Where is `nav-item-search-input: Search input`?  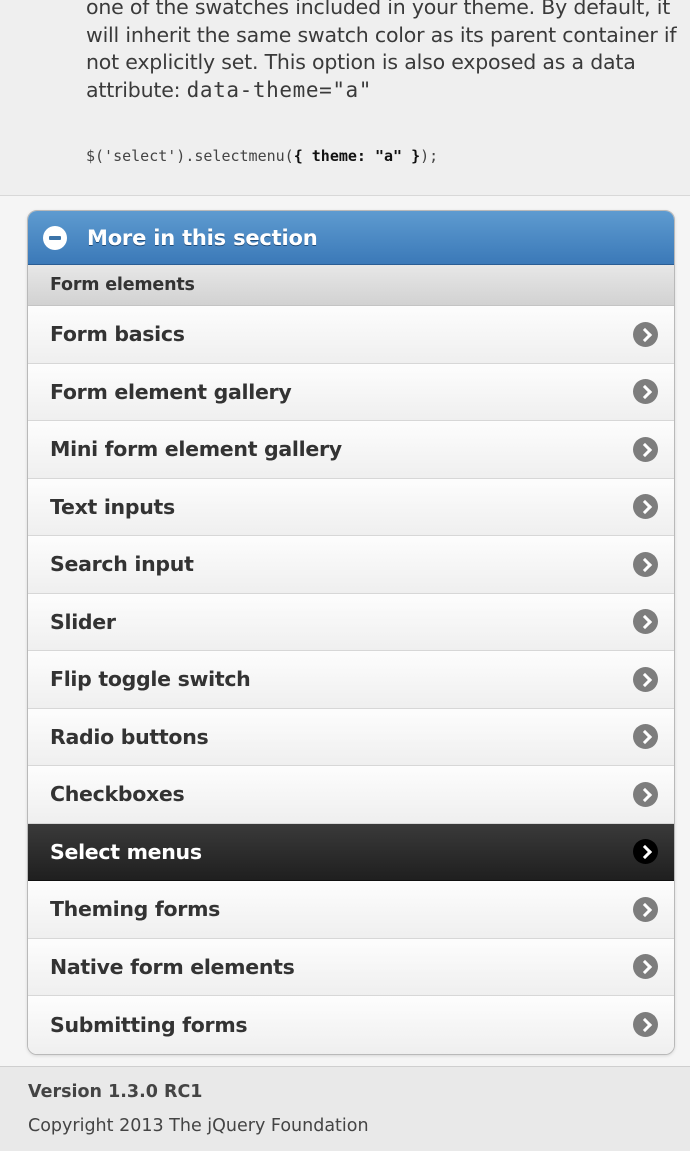 nav-item-search-input: Search input is located at coordinates (351, 565).